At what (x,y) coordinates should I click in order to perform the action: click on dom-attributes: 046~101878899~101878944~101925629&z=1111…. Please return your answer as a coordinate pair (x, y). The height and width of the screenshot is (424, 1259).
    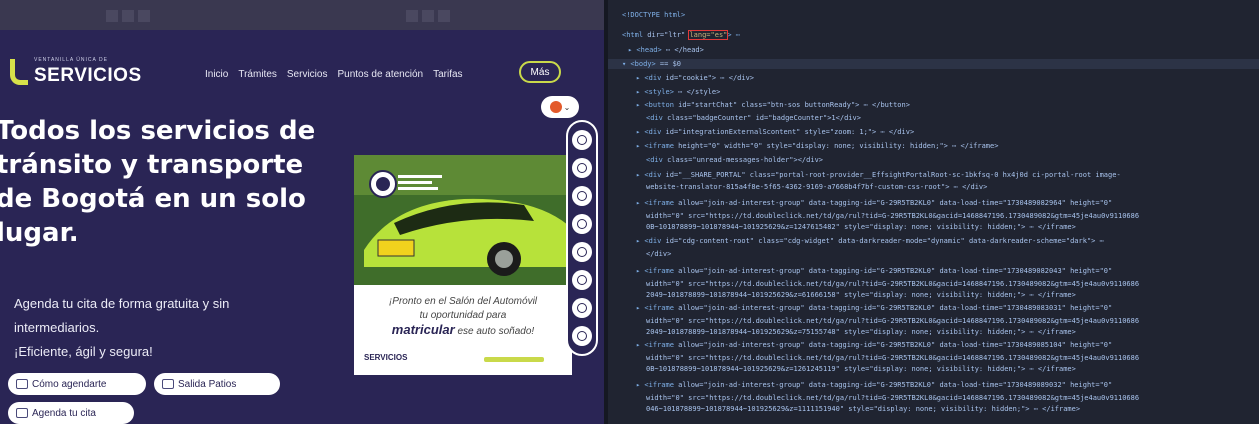
    Looking at the image, I should click on (863, 409).